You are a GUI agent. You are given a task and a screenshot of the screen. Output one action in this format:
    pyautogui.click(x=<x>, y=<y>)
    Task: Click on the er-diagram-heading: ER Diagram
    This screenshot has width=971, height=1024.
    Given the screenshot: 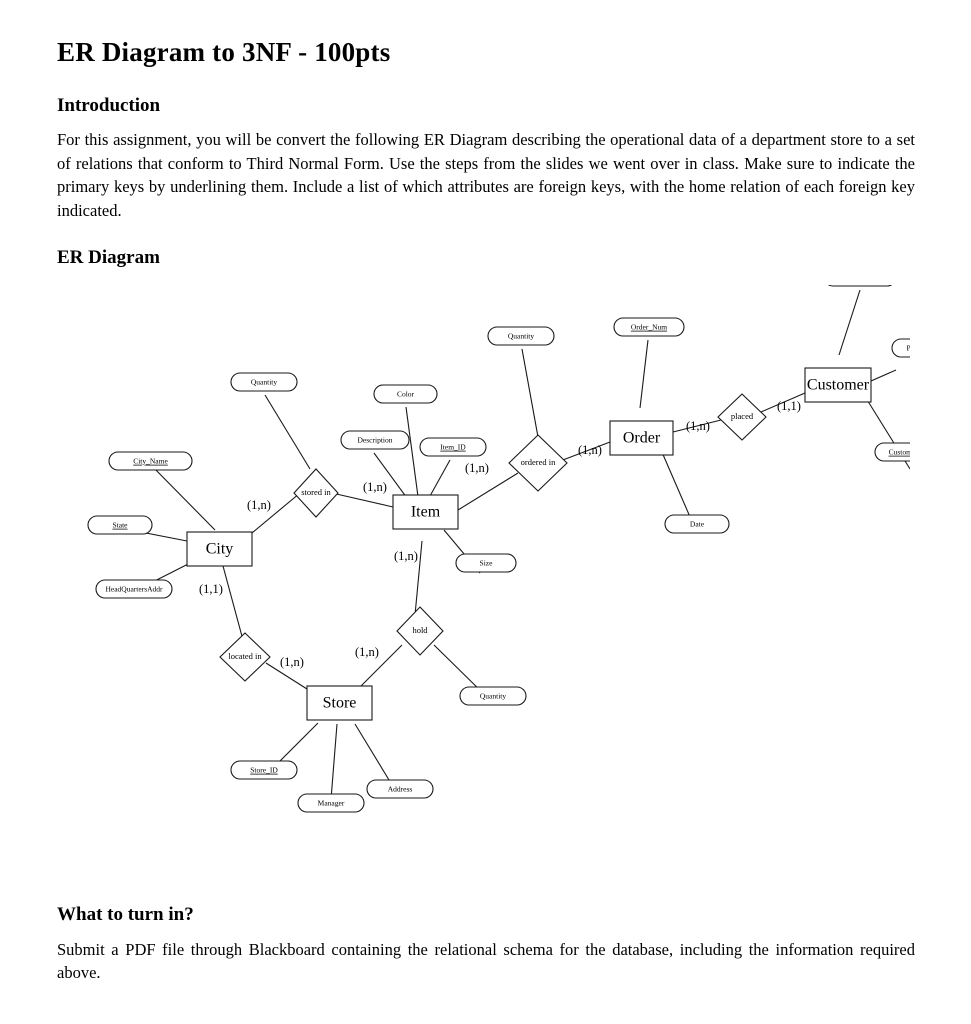 What is the action you would take?
    pyautogui.click(x=108, y=258)
    